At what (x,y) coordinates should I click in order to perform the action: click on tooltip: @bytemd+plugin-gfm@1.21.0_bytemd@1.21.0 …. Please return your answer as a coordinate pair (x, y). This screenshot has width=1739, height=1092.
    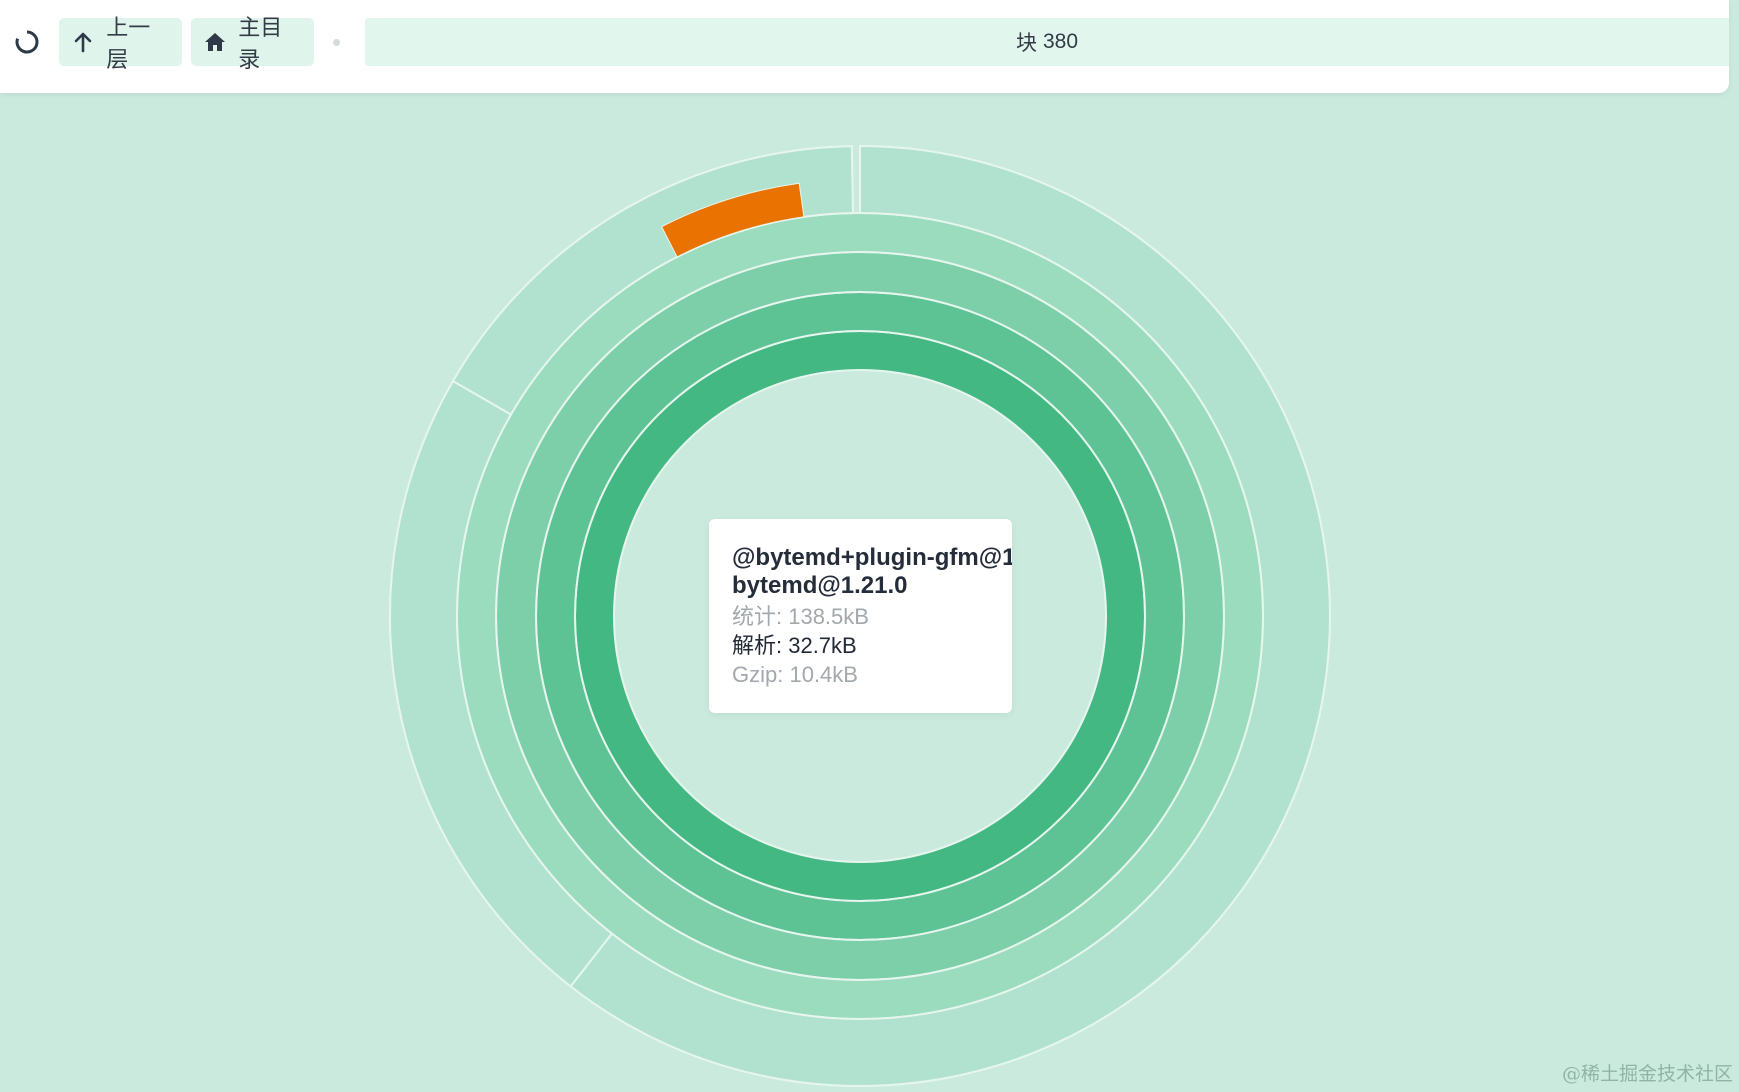
    Looking at the image, I should click on (860, 616).